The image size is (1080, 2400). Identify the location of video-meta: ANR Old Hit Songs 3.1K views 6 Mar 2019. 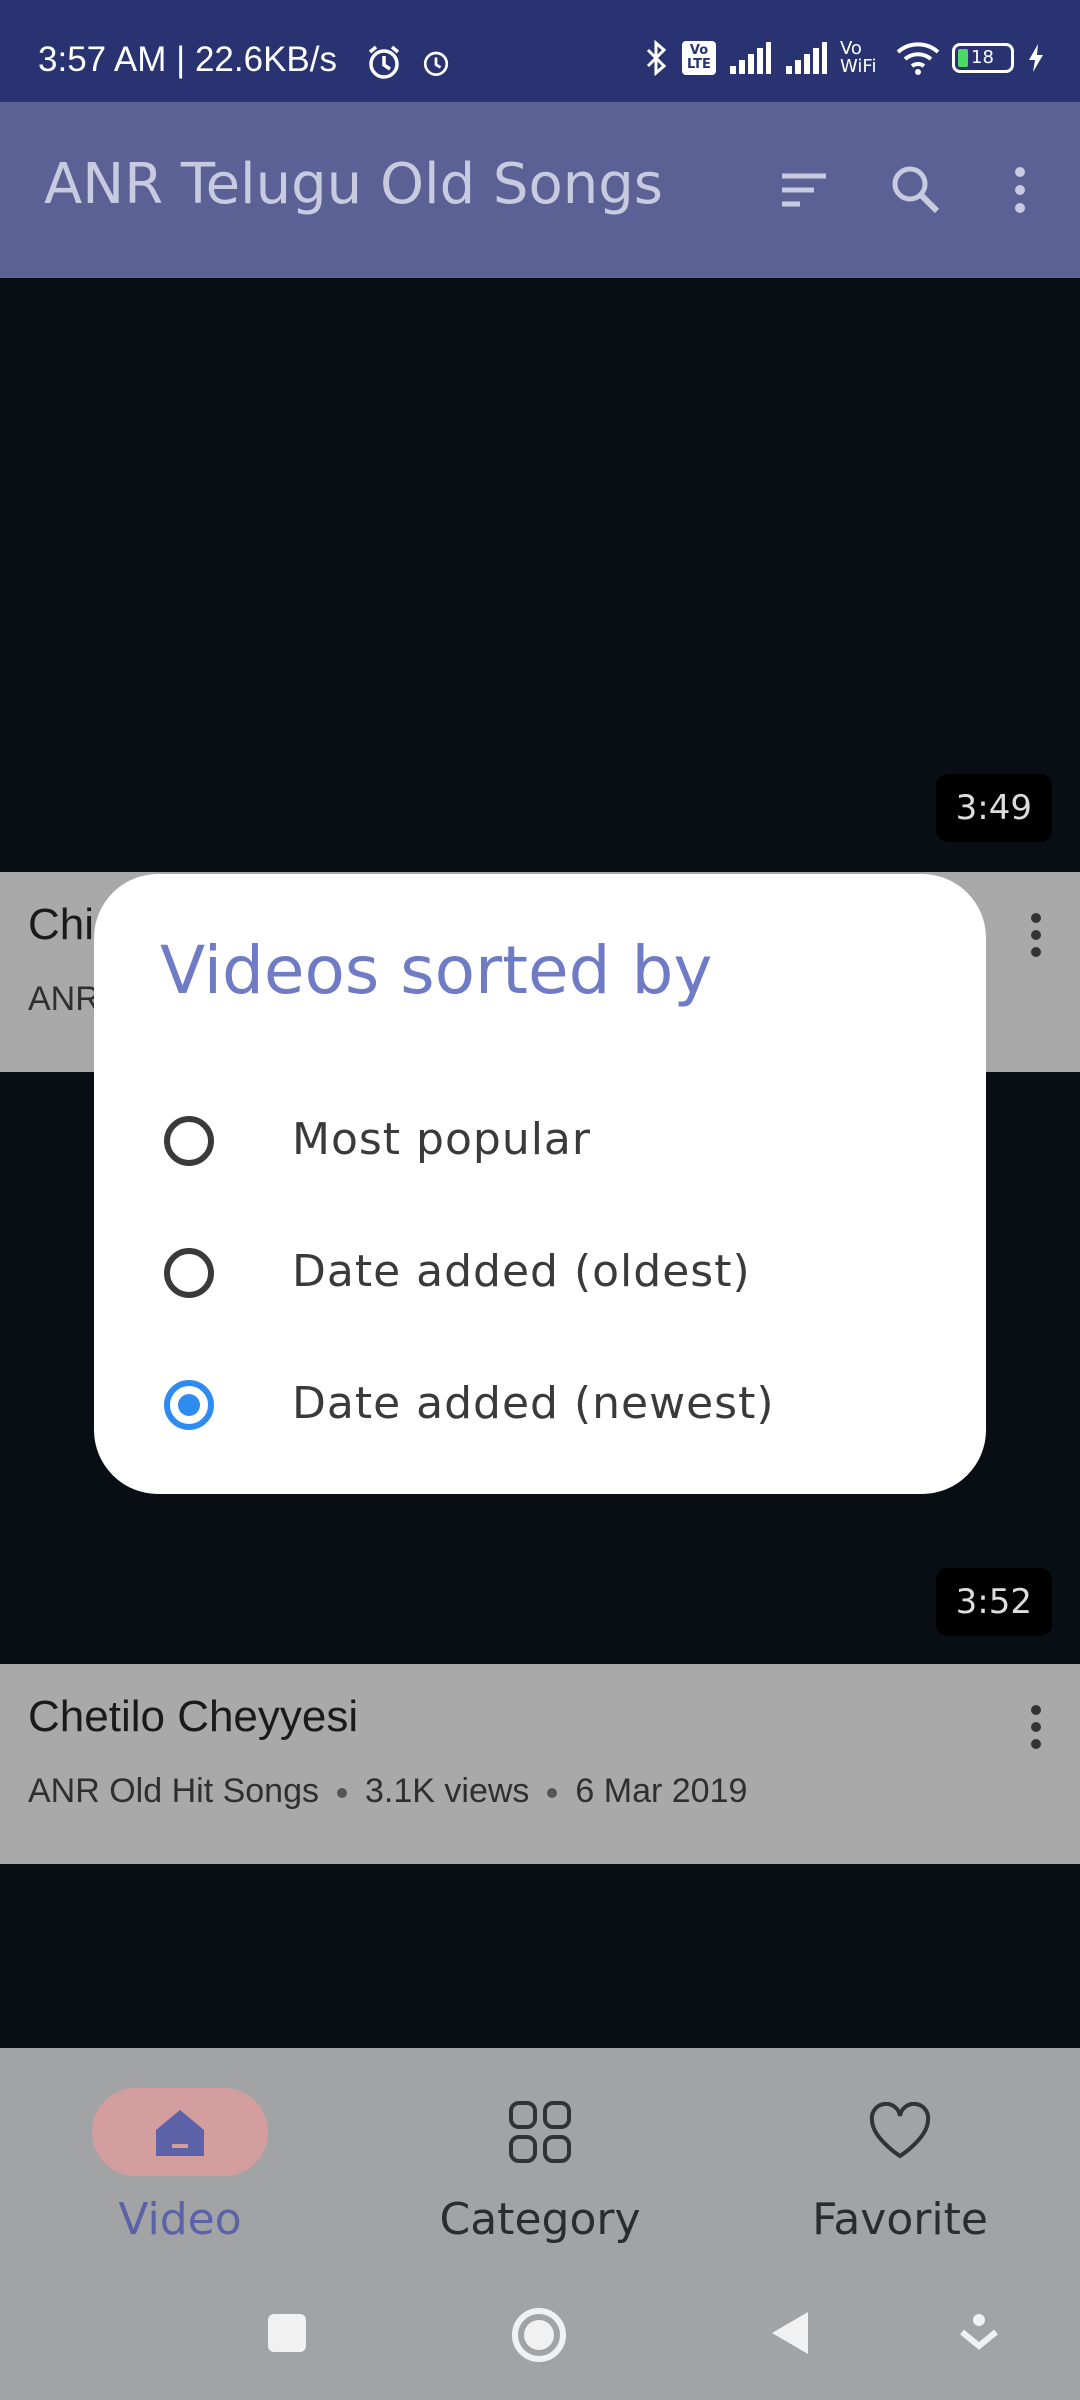
(387, 1791).